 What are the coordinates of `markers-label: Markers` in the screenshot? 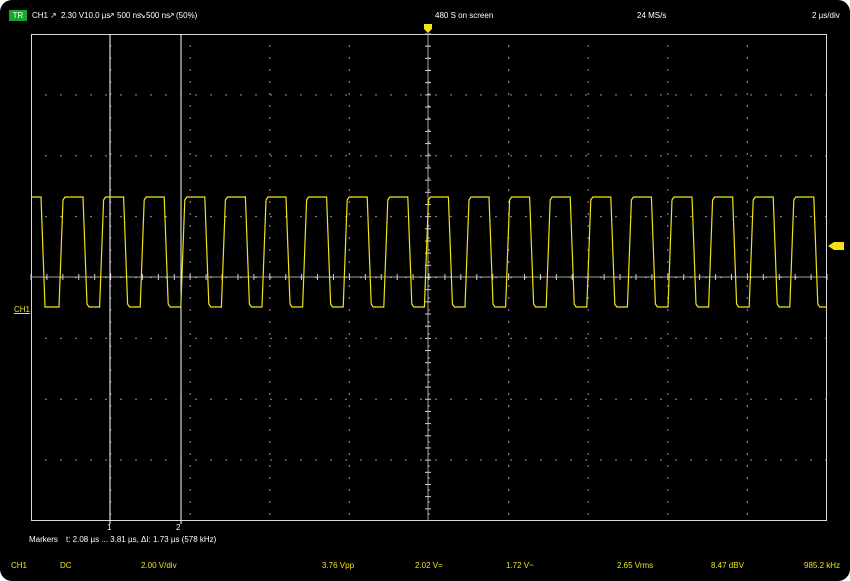 It's located at (43, 539).